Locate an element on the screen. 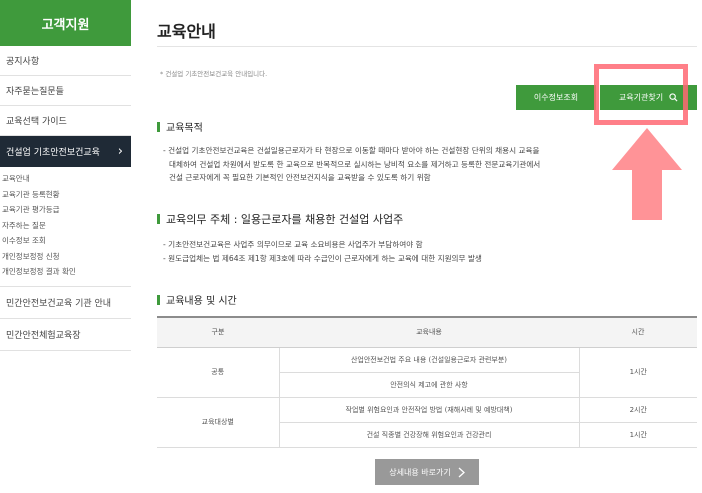  content-cell: 안전의식 제고에 관한 사항 is located at coordinates (429, 385).